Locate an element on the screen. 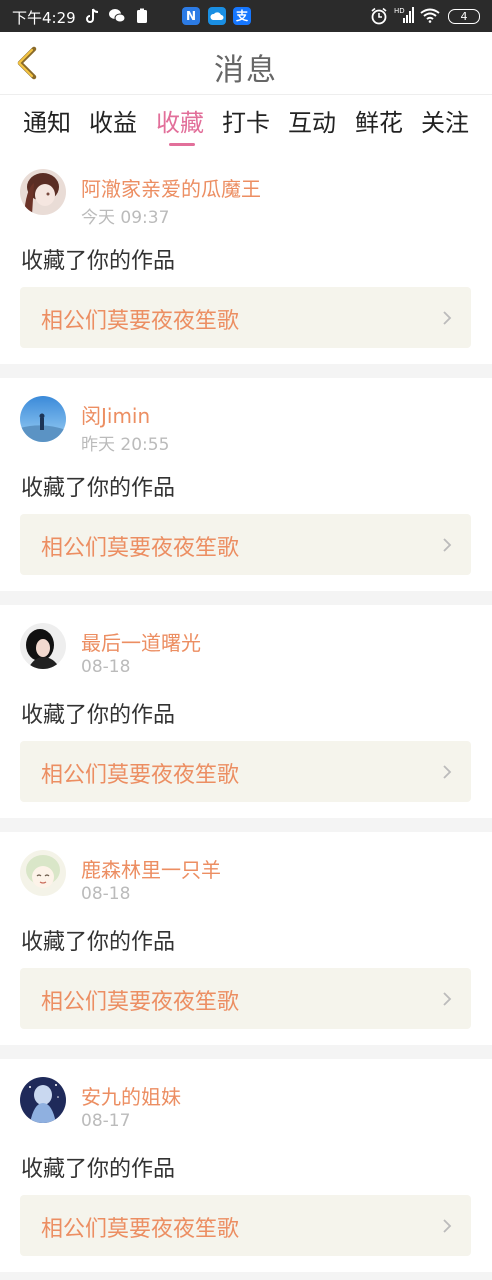 Image resolution: width=492 pixels, height=1280 pixels. tab-favorites-label: 收藏 is located at coordinates (180, 123).